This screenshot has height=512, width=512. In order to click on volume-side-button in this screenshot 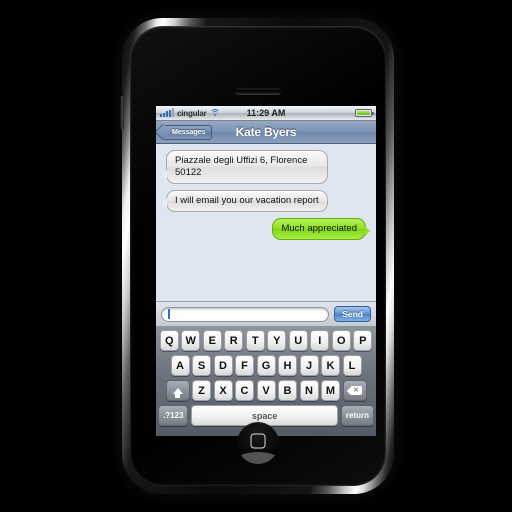, I will do `click(122, 113)`.